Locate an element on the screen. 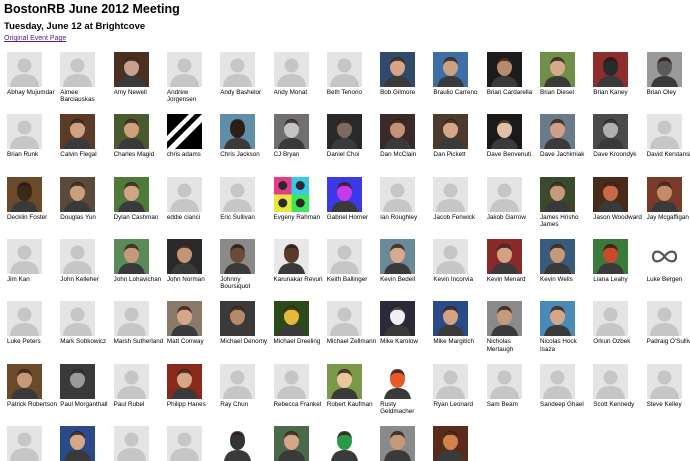  man-white-shirt-photo is located at coordinates (291, 256).